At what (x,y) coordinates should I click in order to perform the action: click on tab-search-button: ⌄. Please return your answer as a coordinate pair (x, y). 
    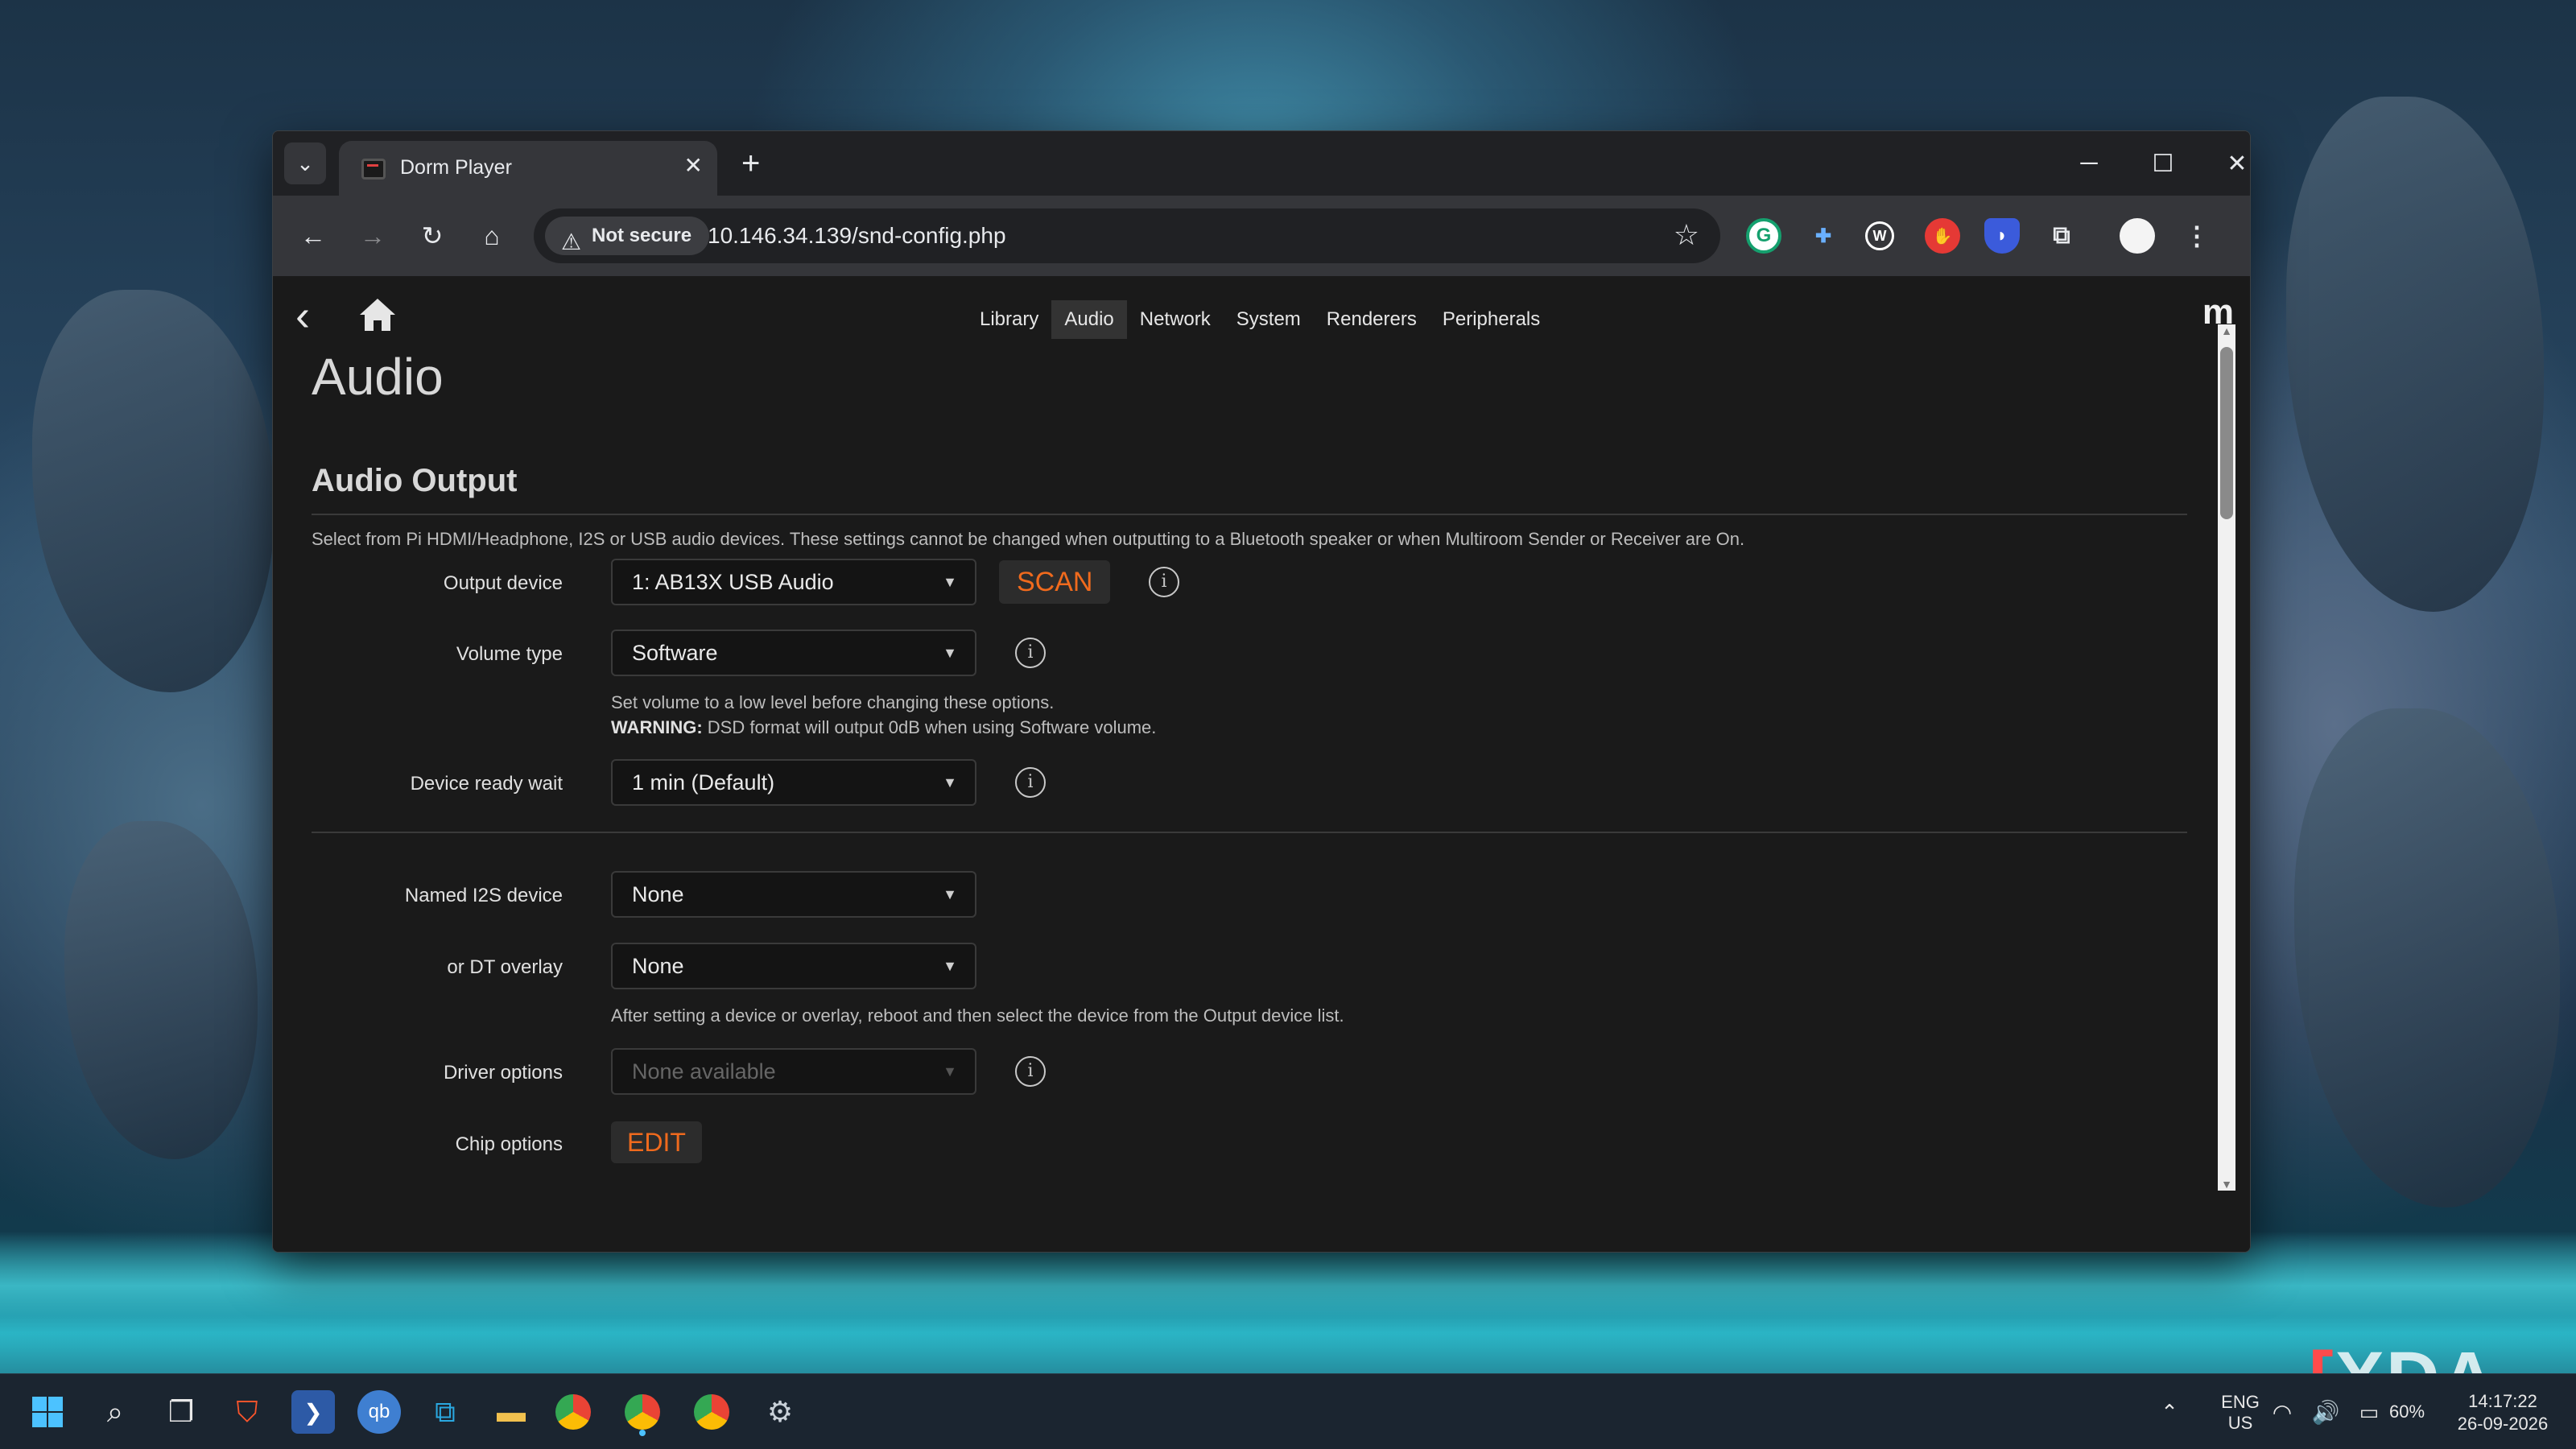
    Looking at the image, I should click on (305, 163).